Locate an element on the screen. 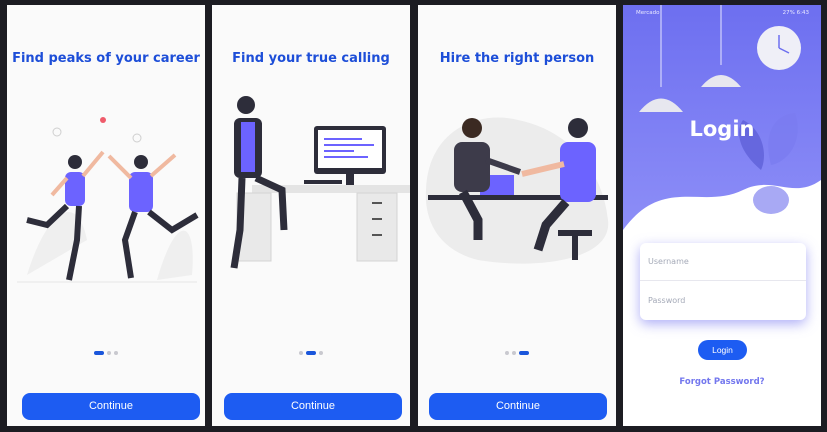 The width and height of the screenshot is (827, 432). carrier-label: Mercado is located at coordinates (648, 13).